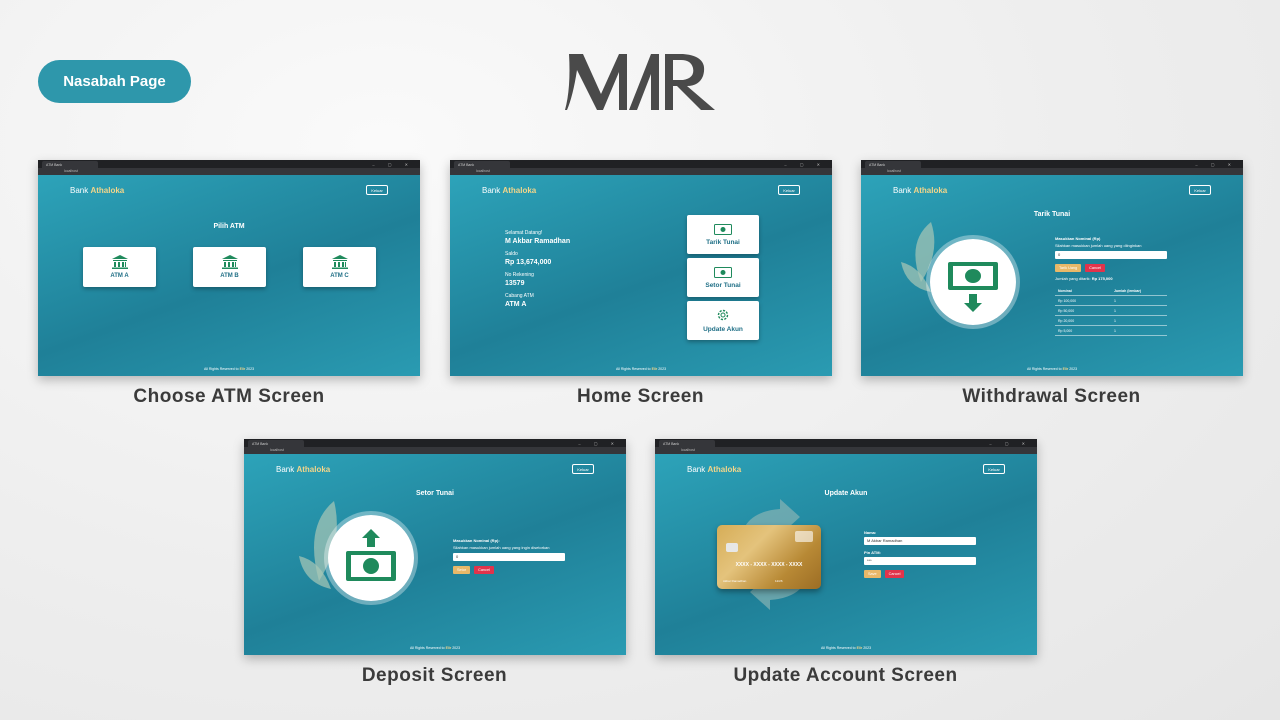 Image resolution: width=1280 pixels, height=720 pixels. I want to click on name-input: M Akbar Ramadhan, so click(920, 541).